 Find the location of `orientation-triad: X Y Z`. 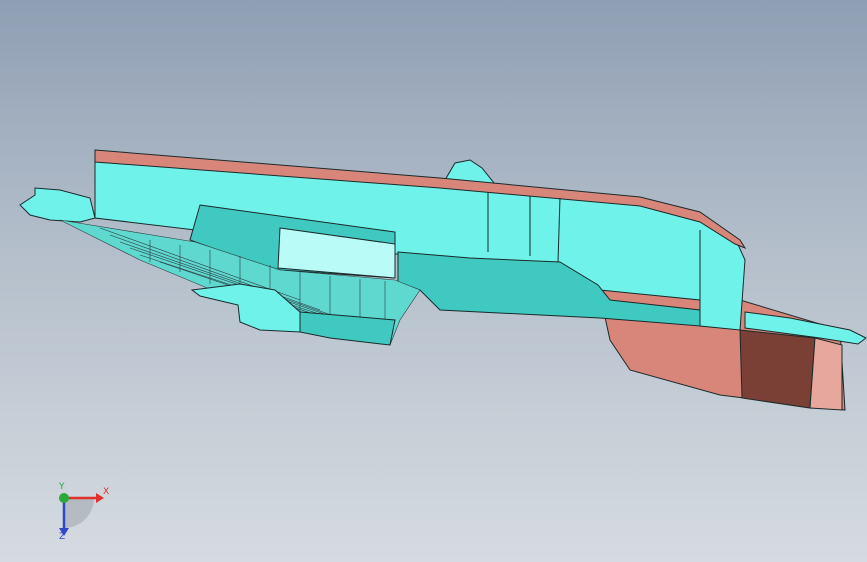

orientation-triad: X Y Z is located at coordinates (84, 514).